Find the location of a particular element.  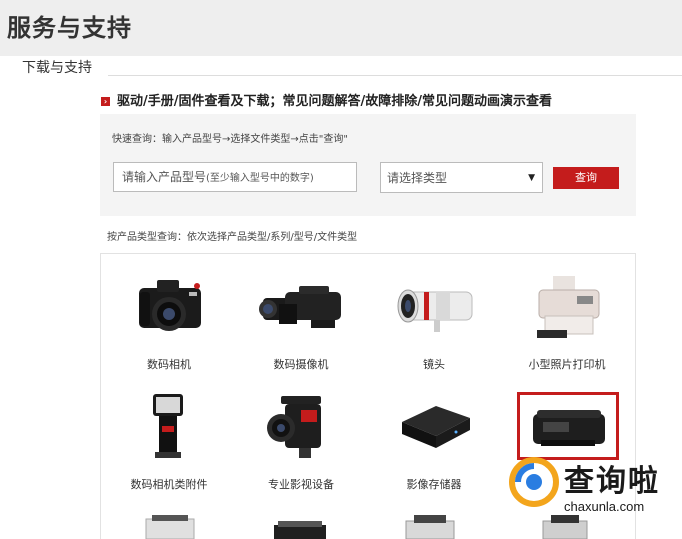

intro-line: › 驱动/手册/固件查看及下载；常见问题解答/故障排除/常见问题动画演示查看 is located at coordinates (326, 99).